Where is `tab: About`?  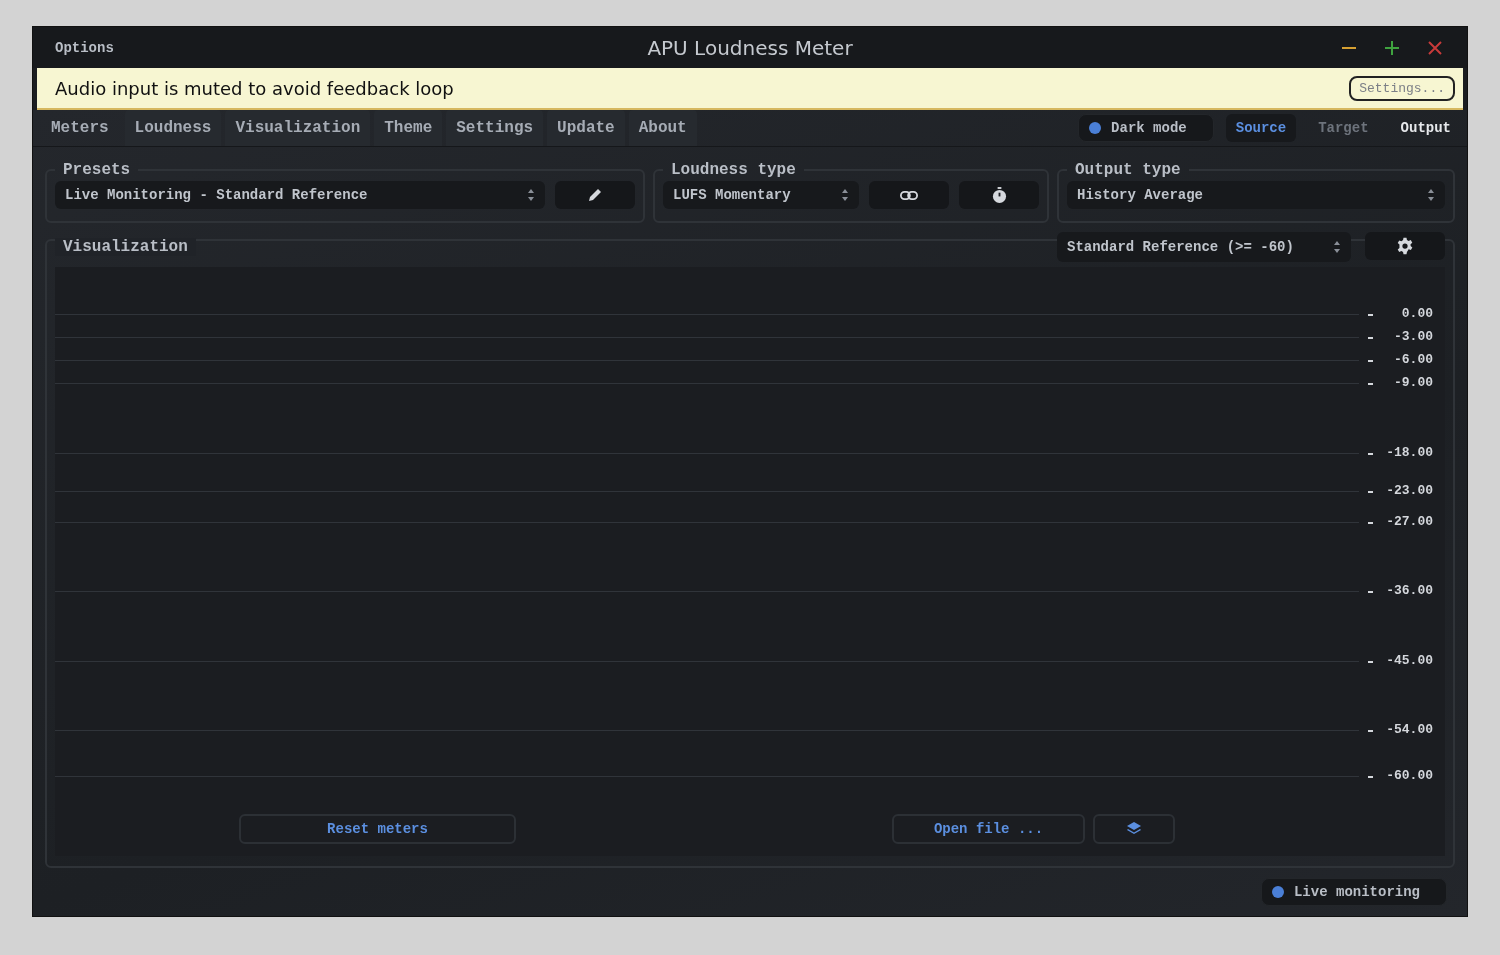 tab: About is located at coordinates (662, 128).